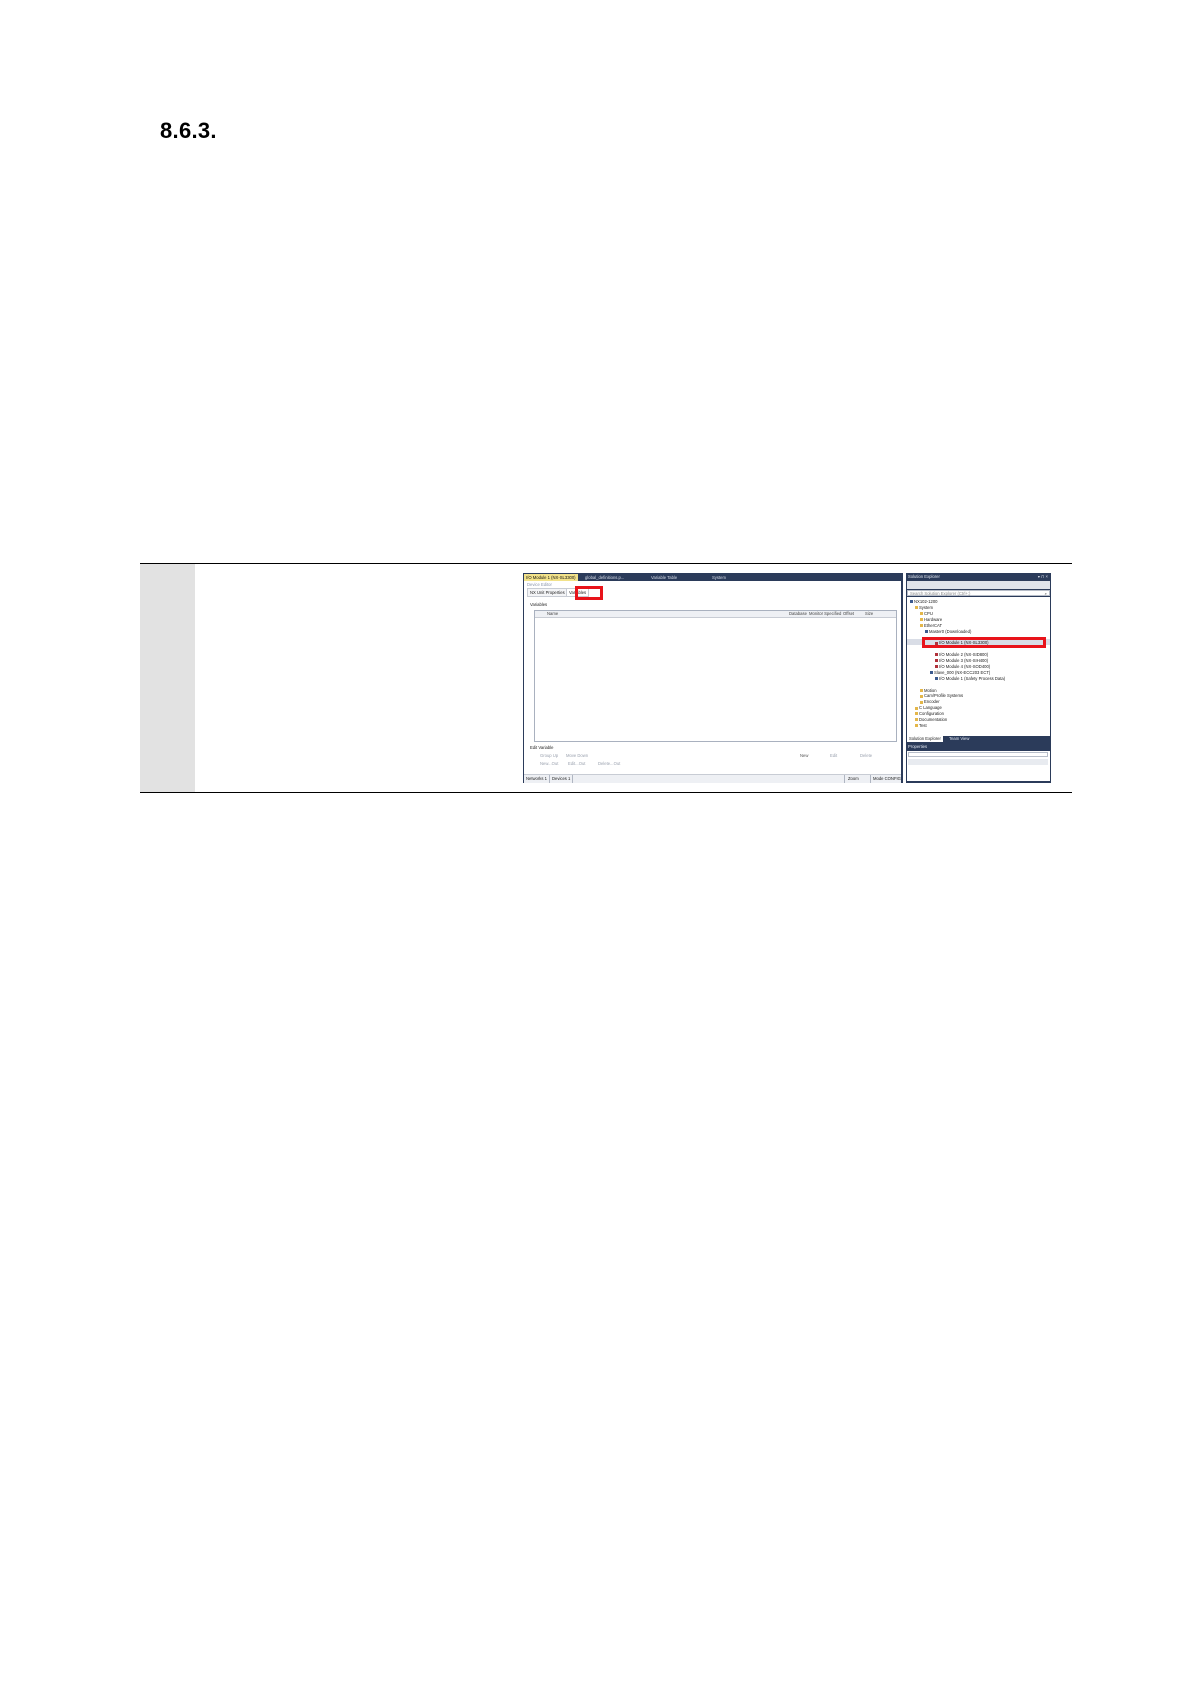  I want to click on solution-explorer-toolbar, so click(978, 585).